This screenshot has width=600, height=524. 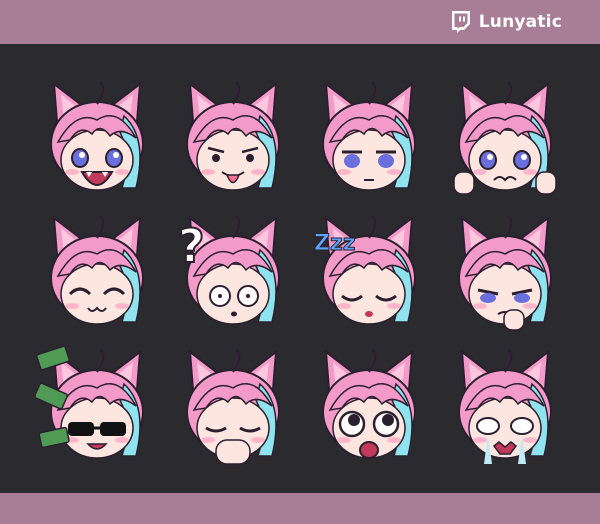 I want to click on emote-giggle-art, so click(x=233, y=407).